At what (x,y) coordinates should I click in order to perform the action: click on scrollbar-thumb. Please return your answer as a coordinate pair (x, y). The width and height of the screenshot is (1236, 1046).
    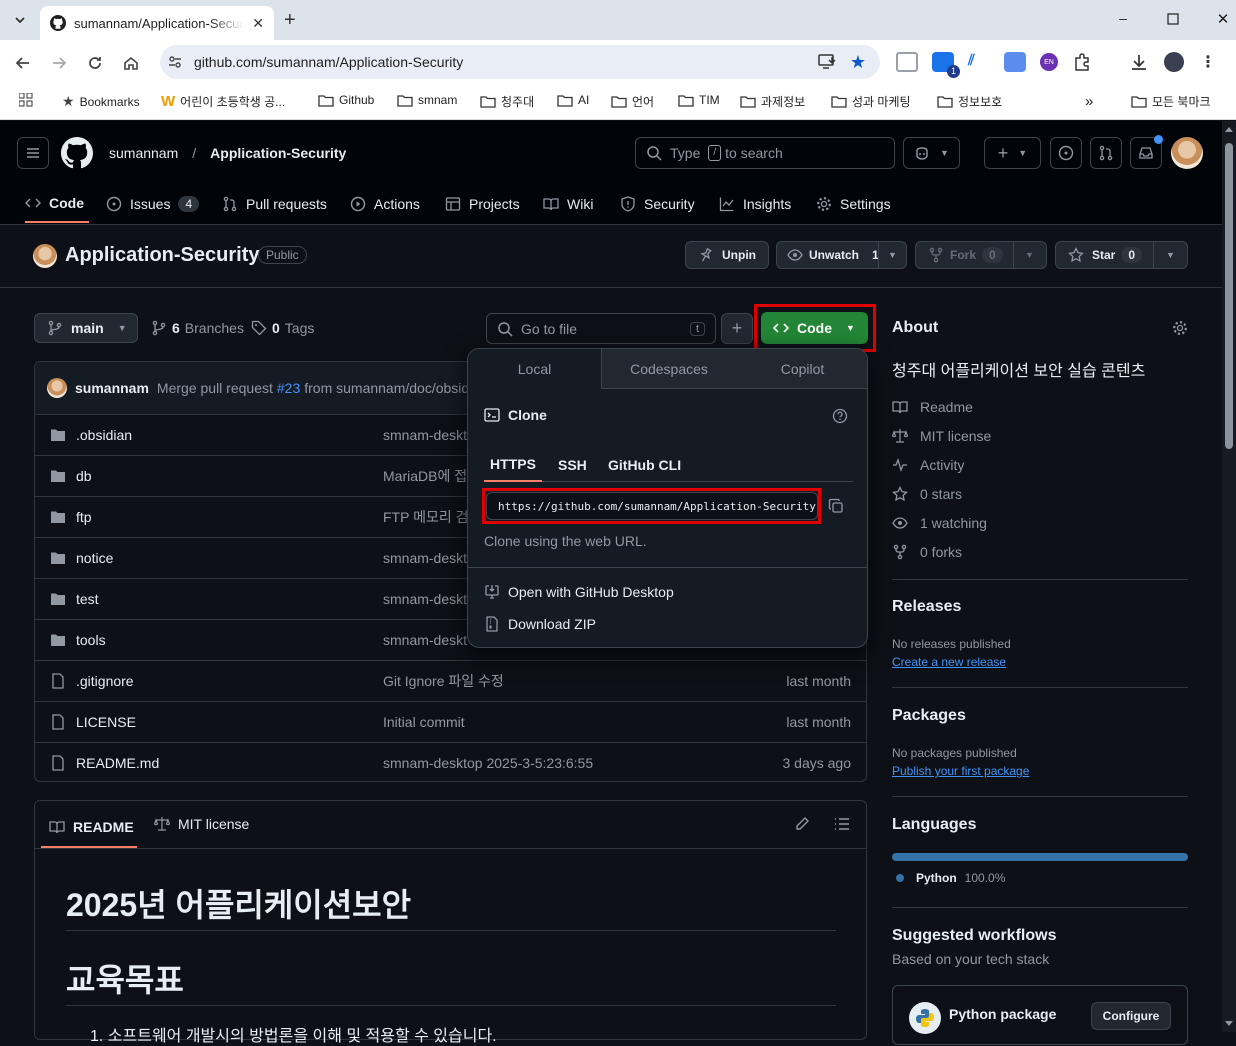
    Looking at the image, I should click on (1229, 296).